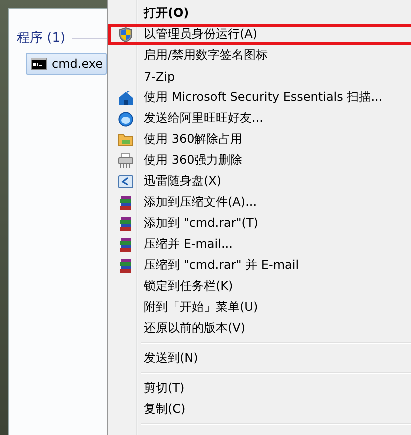  I want to click on menu-item: 压缩到 "cmd.rar" 并 E-mail, so click(259, 265).